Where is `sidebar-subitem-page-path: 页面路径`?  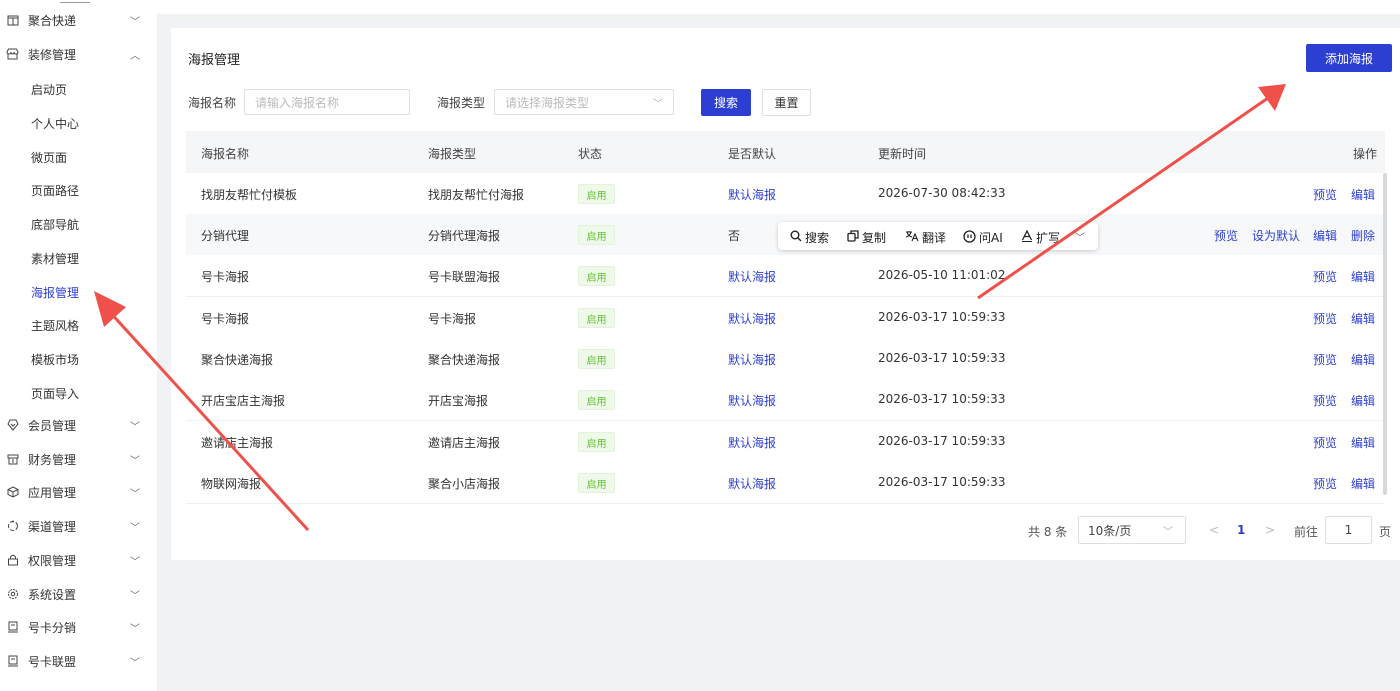
sidebar-subitem-page-path: 页面路径 is located at coordinates (55, 190).